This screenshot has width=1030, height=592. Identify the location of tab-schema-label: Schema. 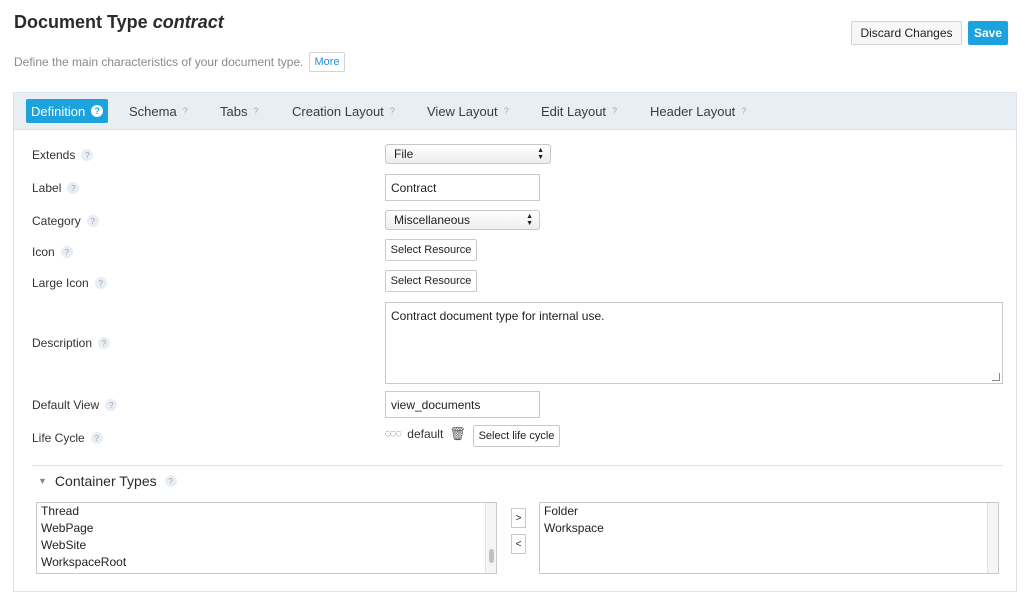
(153, 111).